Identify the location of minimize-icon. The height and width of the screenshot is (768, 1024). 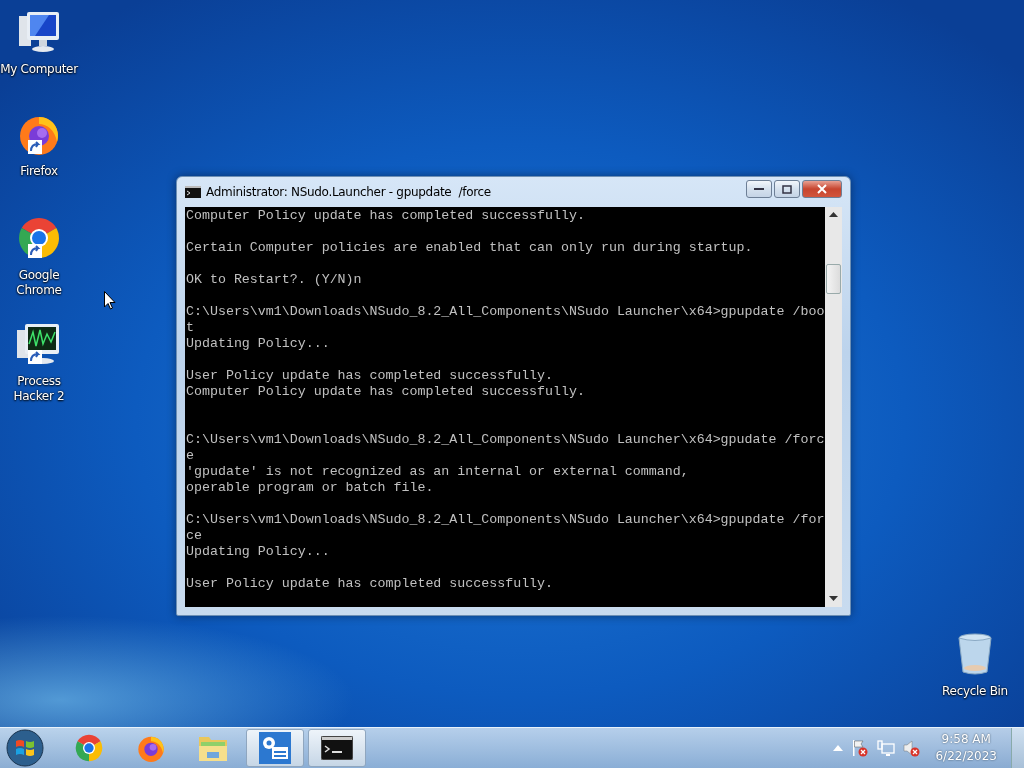
(759, 189).